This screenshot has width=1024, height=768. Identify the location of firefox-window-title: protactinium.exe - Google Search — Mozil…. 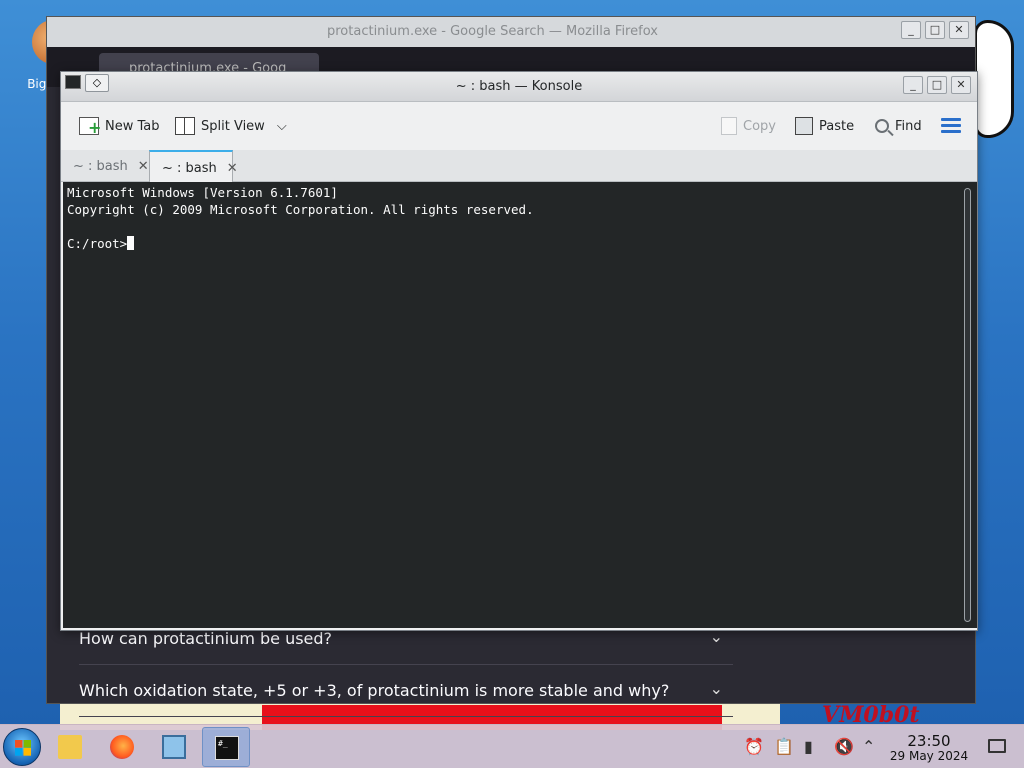
(492, 31).